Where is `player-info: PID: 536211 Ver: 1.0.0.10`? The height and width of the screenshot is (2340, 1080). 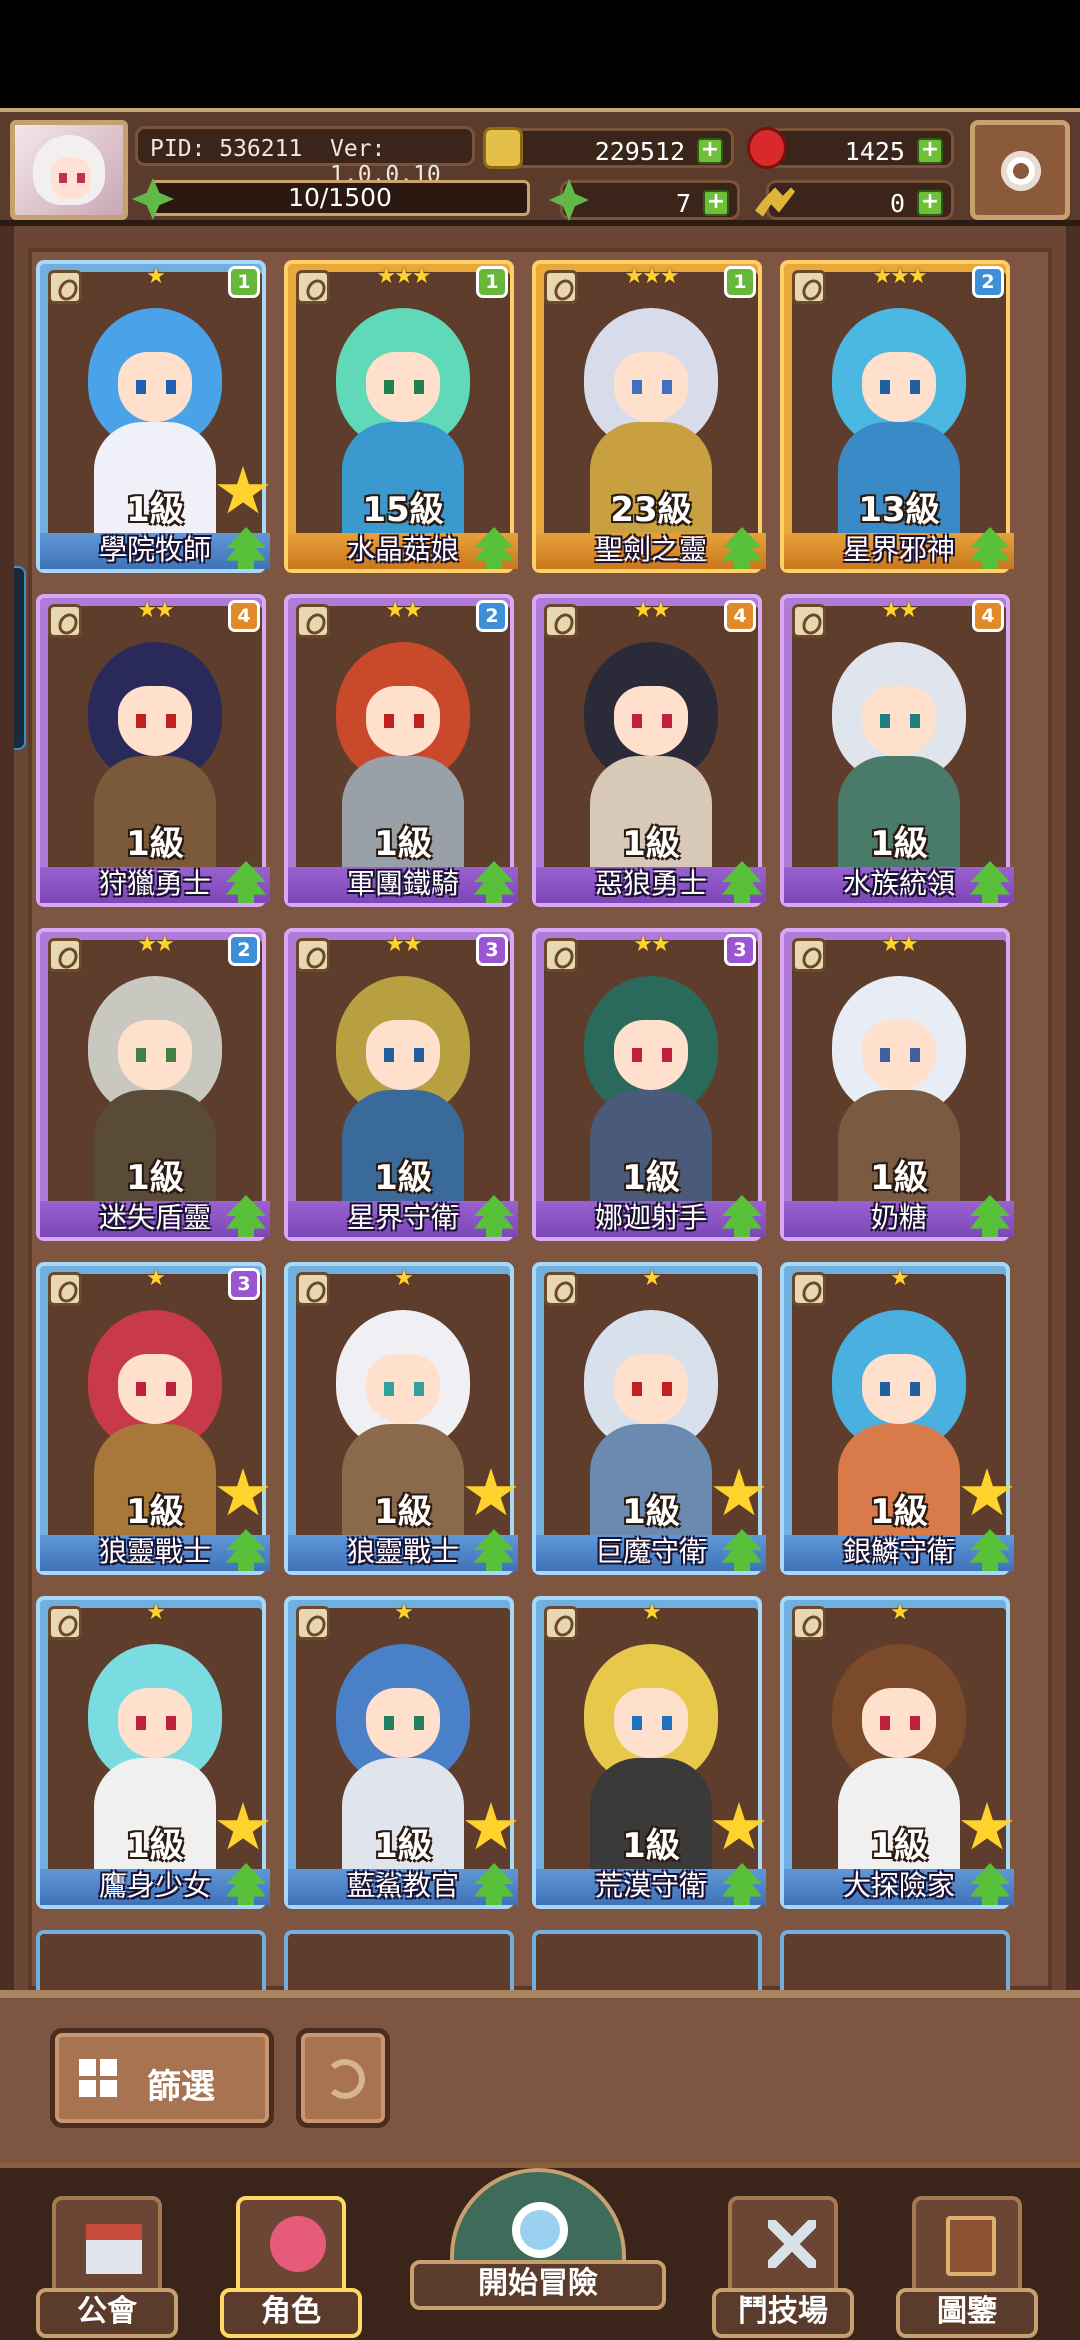 player-info: PID: 536211 Ver: 1.0.0.10 is located at coordinates (305, 157).